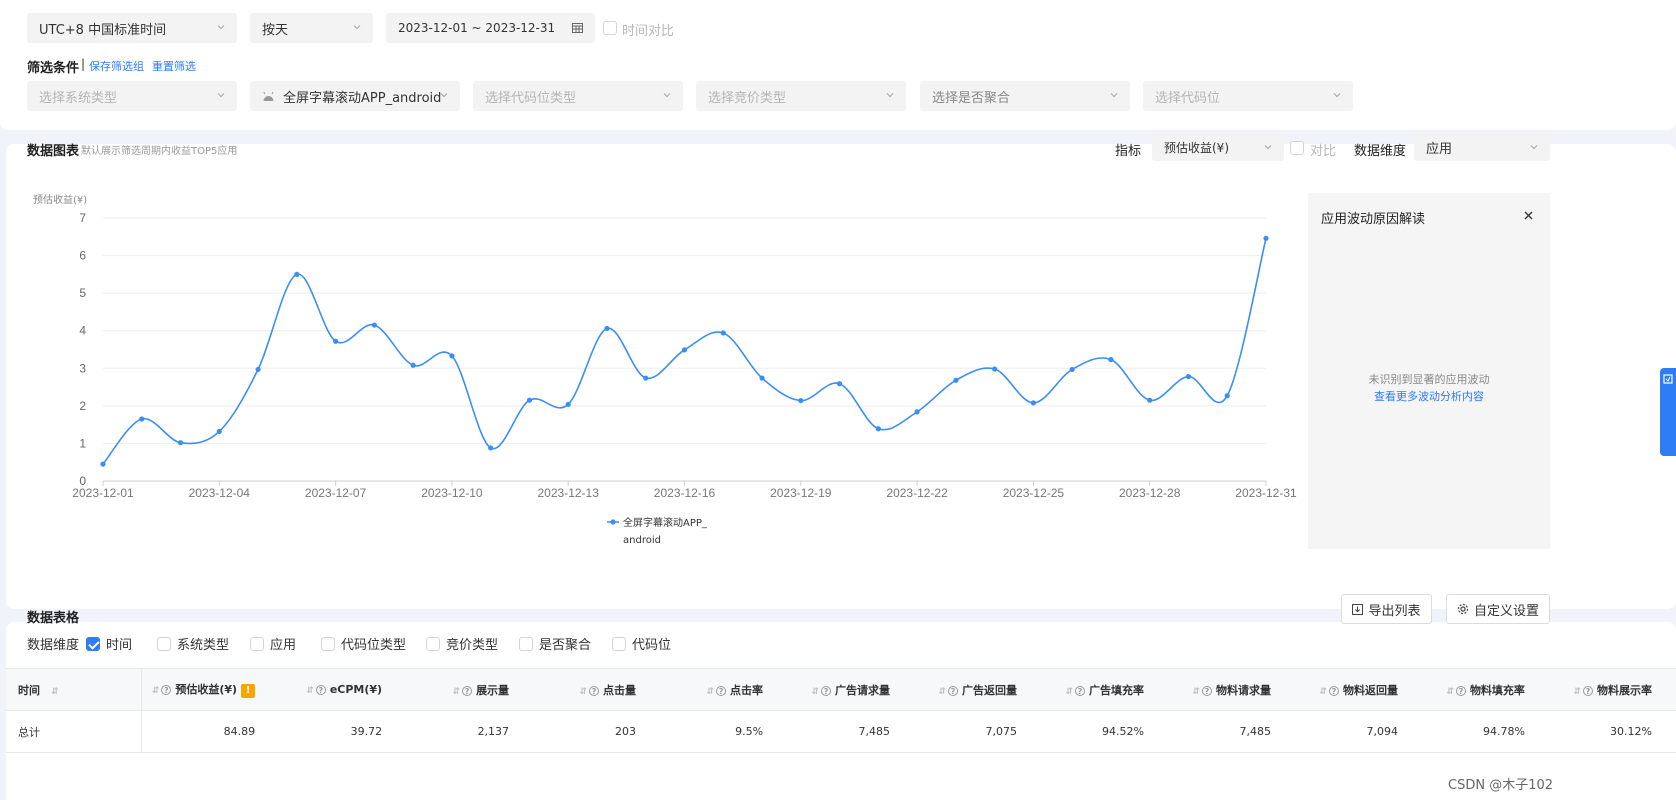 The image size is (1676, 800). Describe the element at coordinates (1482, 147) in the screenshot. I see `dimension-select: 应用` at that location.